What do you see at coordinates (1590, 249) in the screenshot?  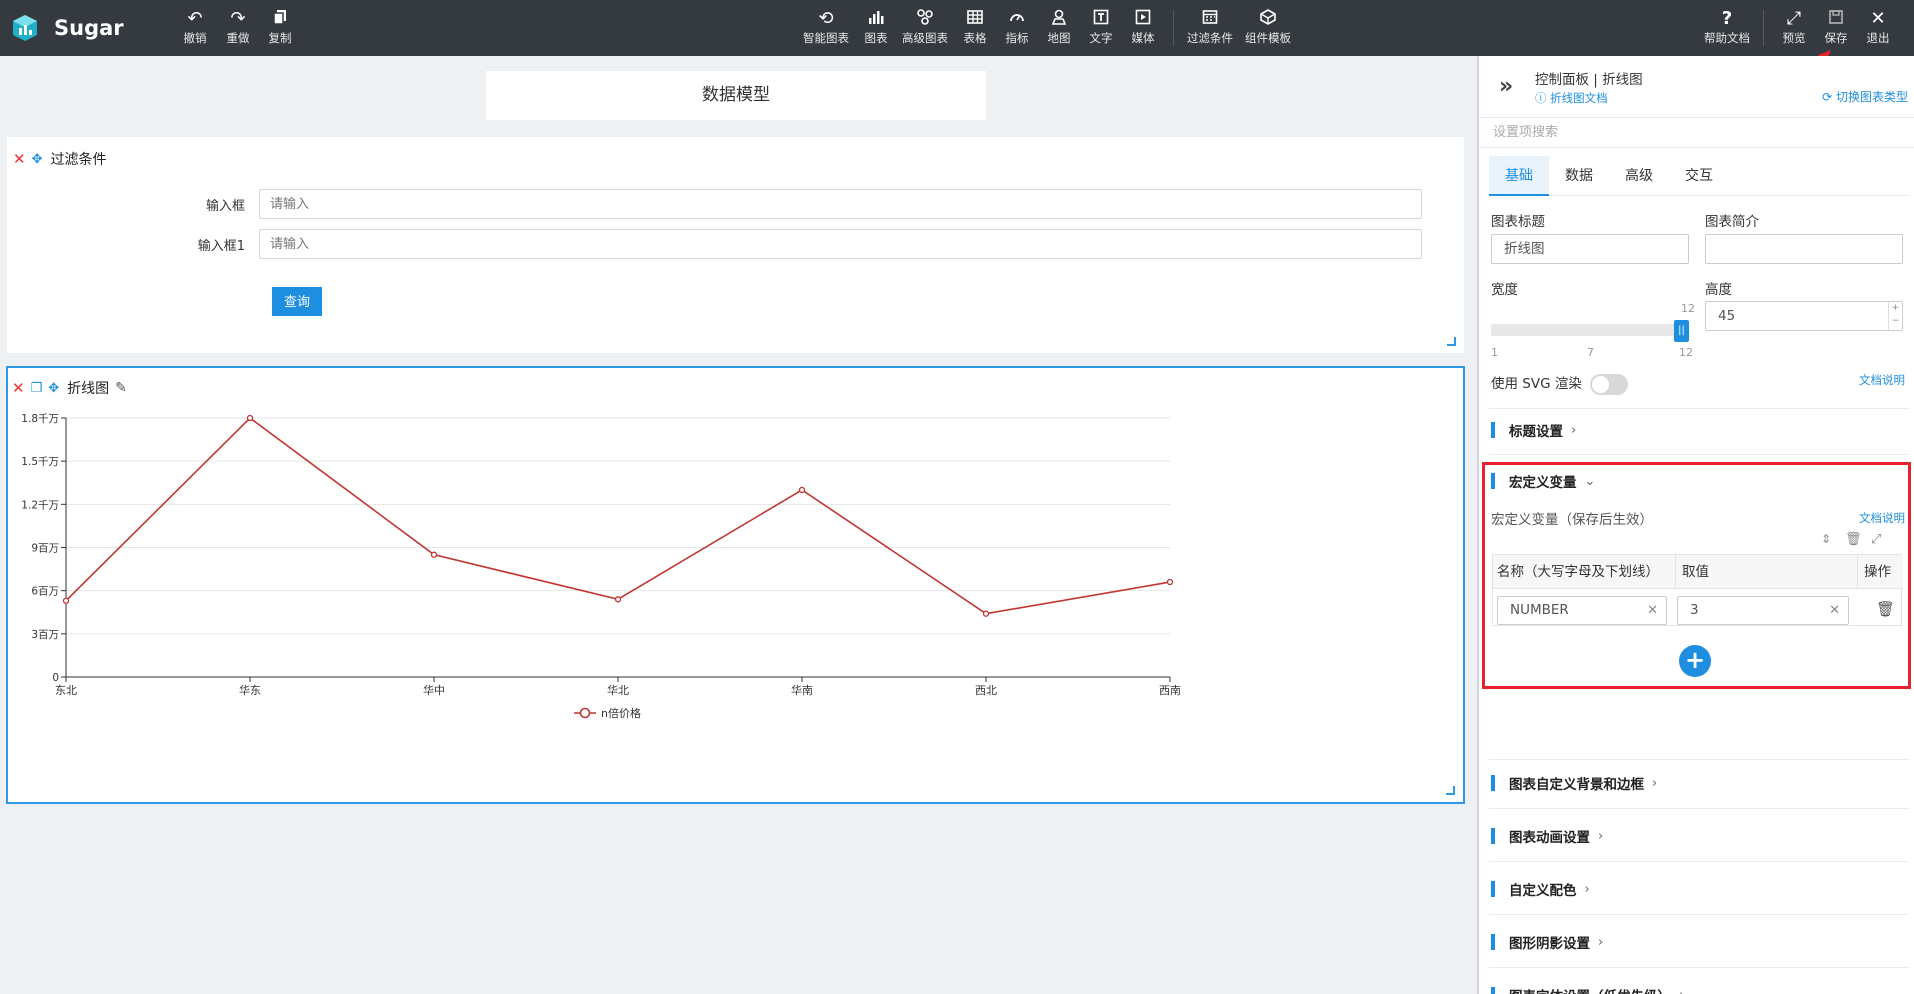 I see `chart-title-input: 折线图` at bounding box center [1590, 249].